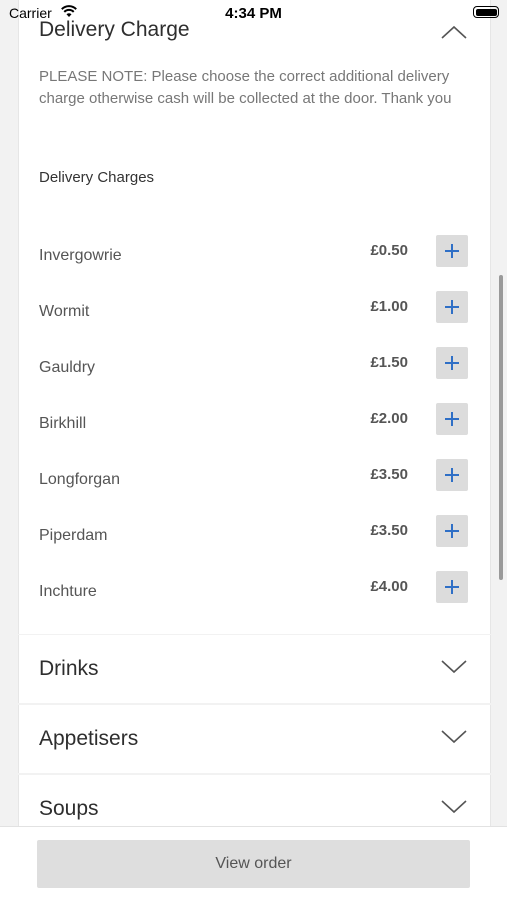  I want to click on status-bar: Carrier 4:34 PM, so click(253, 14).